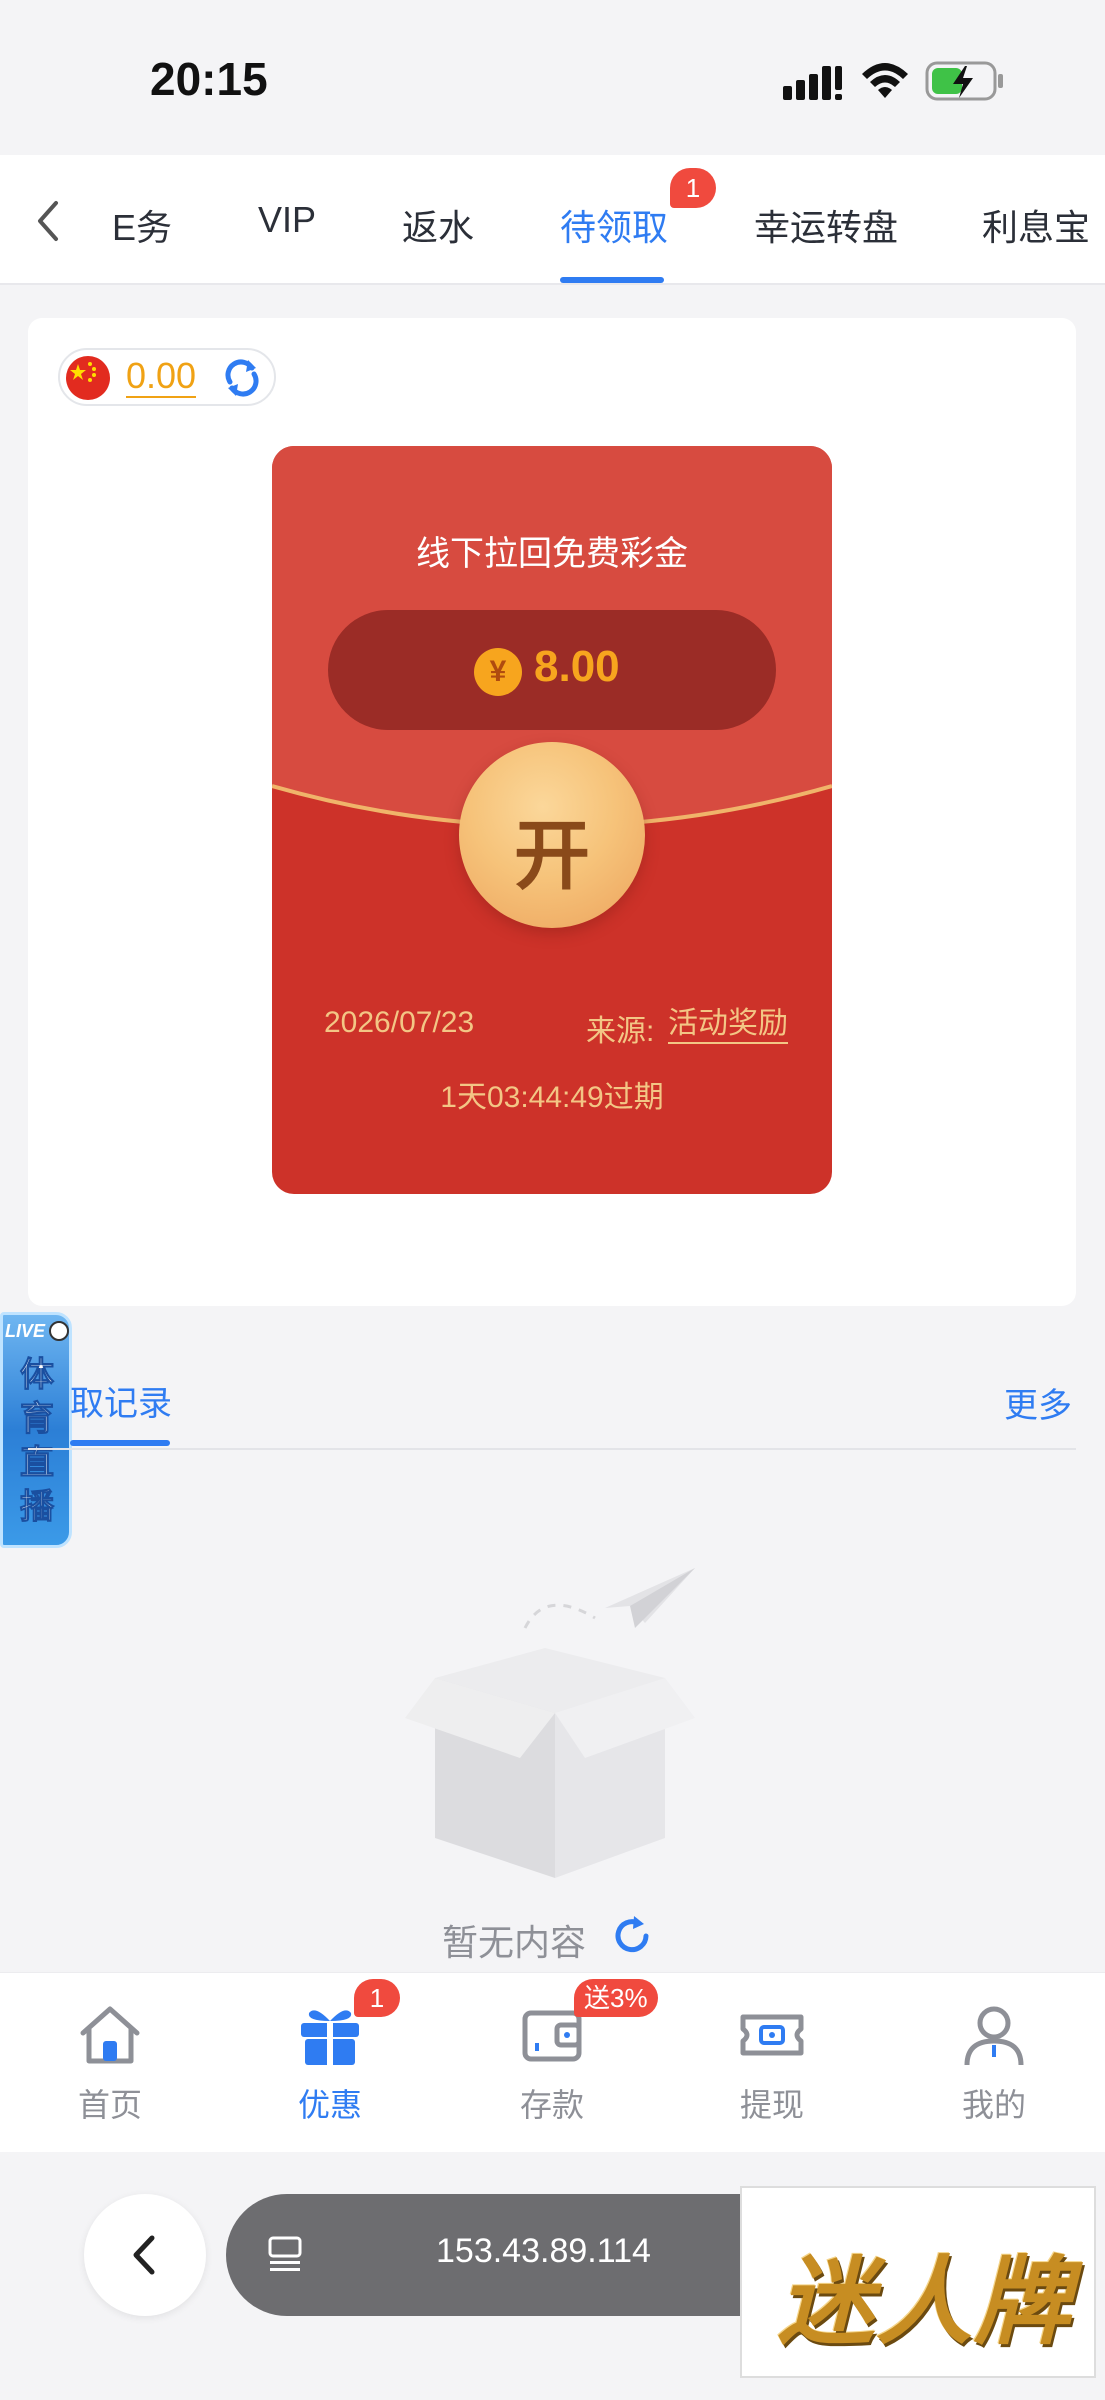 The height and width of the screenshot is (2400, 1105). I want to click on browser-back-button, so click(145, 2255).